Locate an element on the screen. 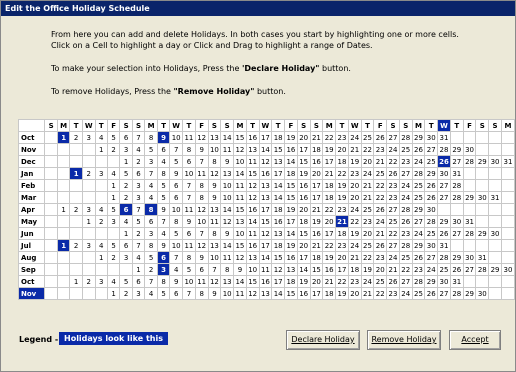 The height and width of the screenshot is (372, 516). day-cell: 30 is located at coordinates (495, 233).